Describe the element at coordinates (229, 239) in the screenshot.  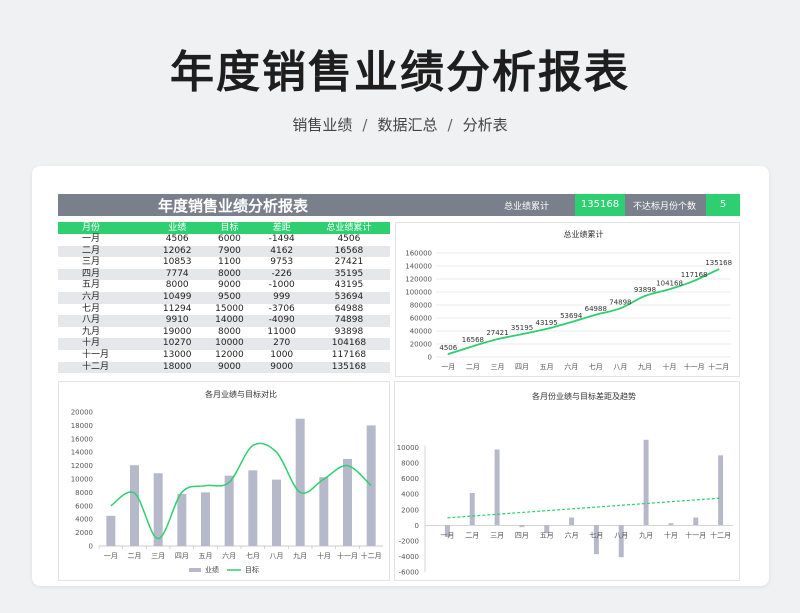
I see `table-cell: 6000` at that location.